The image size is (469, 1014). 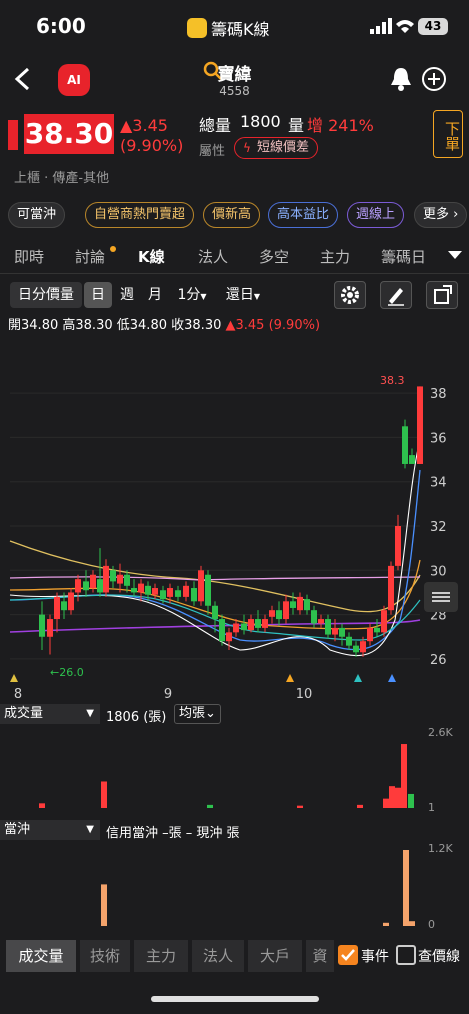 What do you see at coordinates (392, 26) in the screenshot?
I see `signal-wifi-icon` at bounding box center [392, 26].